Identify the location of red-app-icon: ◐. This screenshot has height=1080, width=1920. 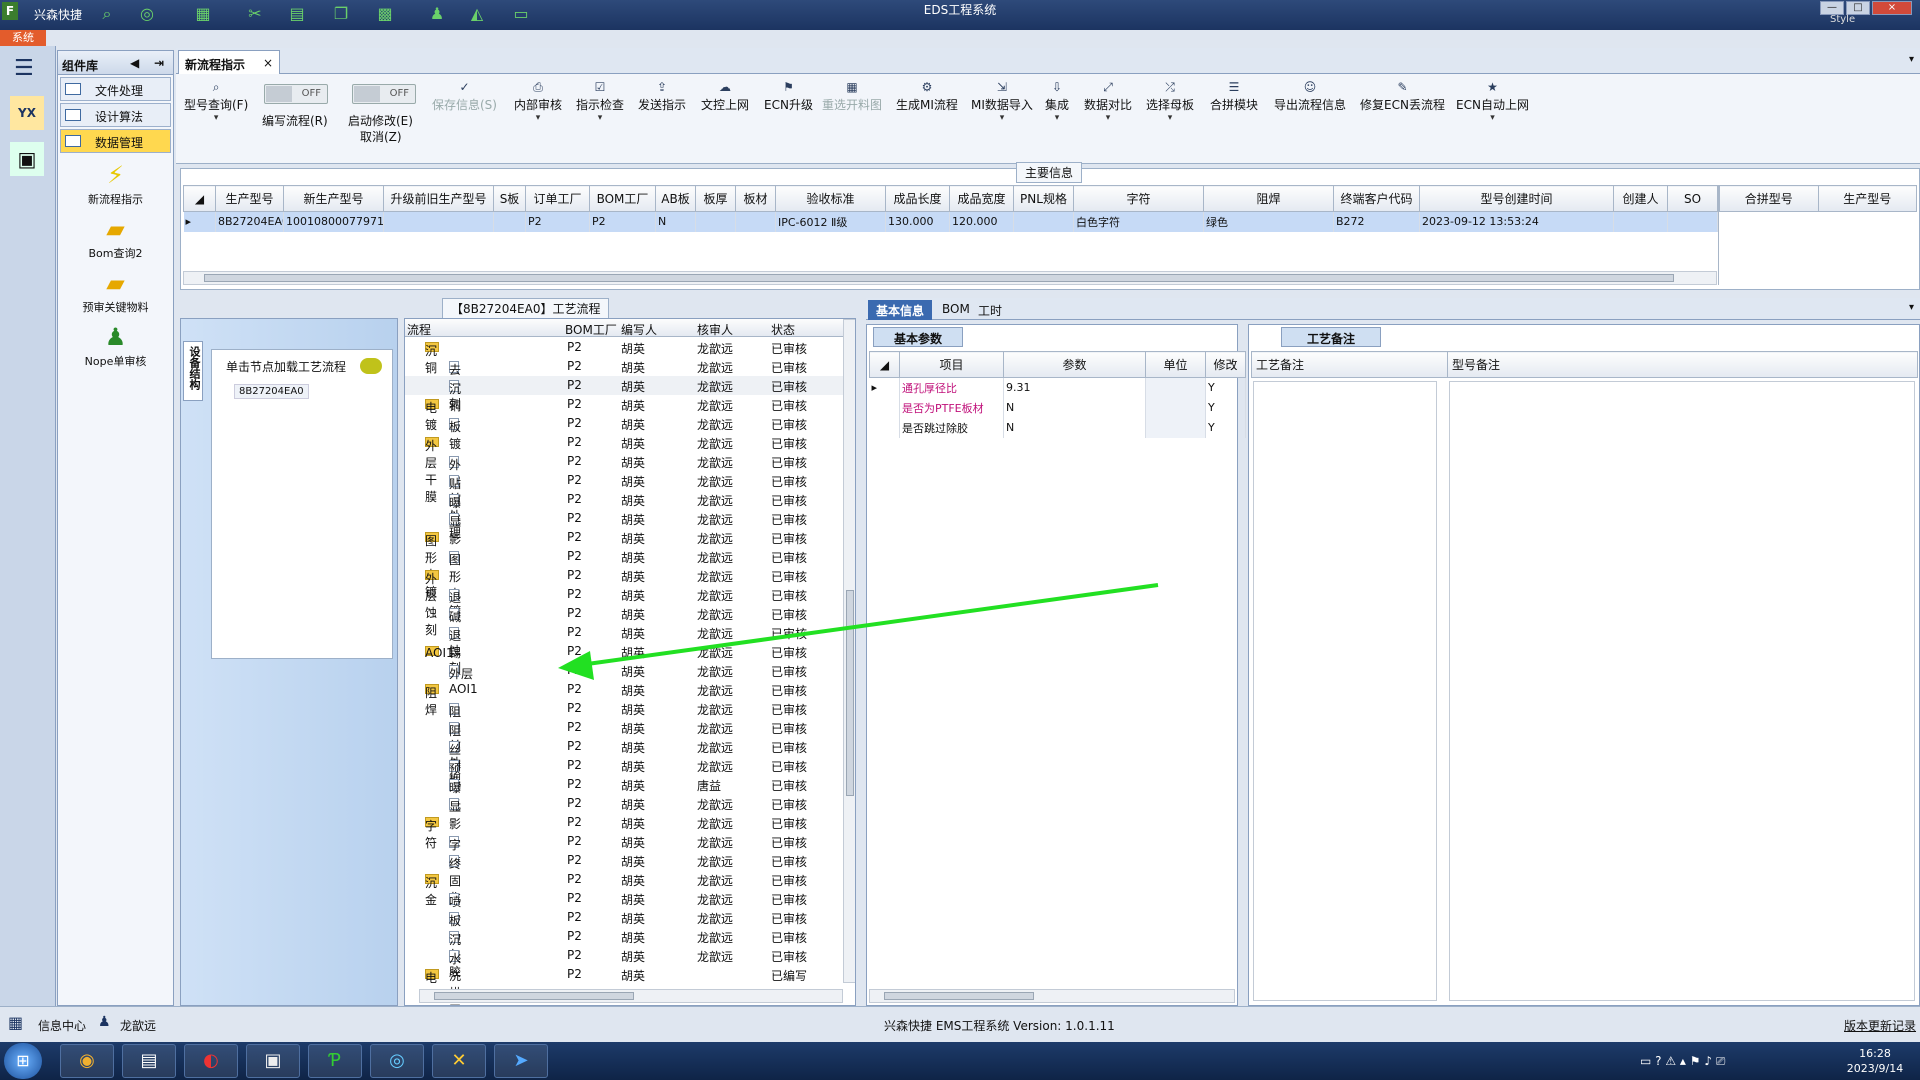
(211, 1061).